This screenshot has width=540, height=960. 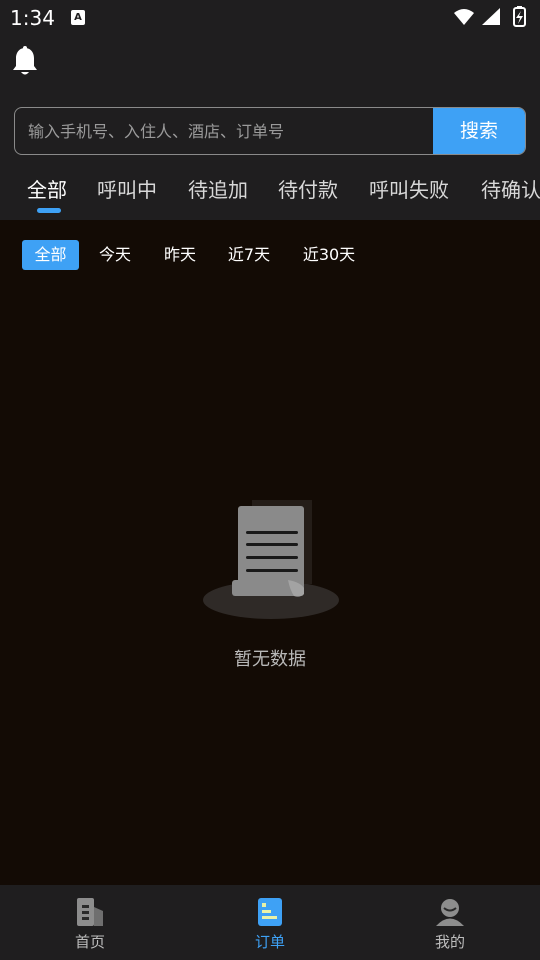 What do you see at coordinates (89, 942) in the screenshot?
I see `nav-home-label: 首页` at bounding box center [89, 942].